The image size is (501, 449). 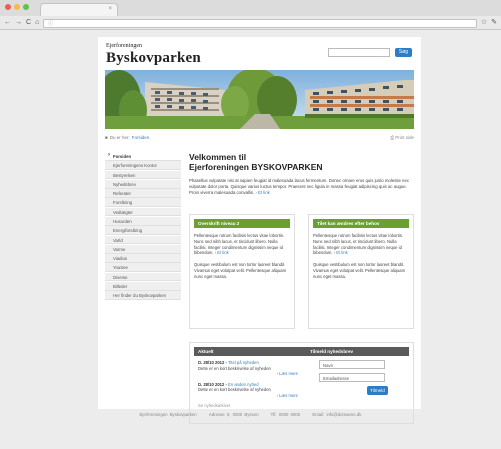 I want to click on footer-org: Ejerforeningen Byskovparken, so click(x=168, y=414).